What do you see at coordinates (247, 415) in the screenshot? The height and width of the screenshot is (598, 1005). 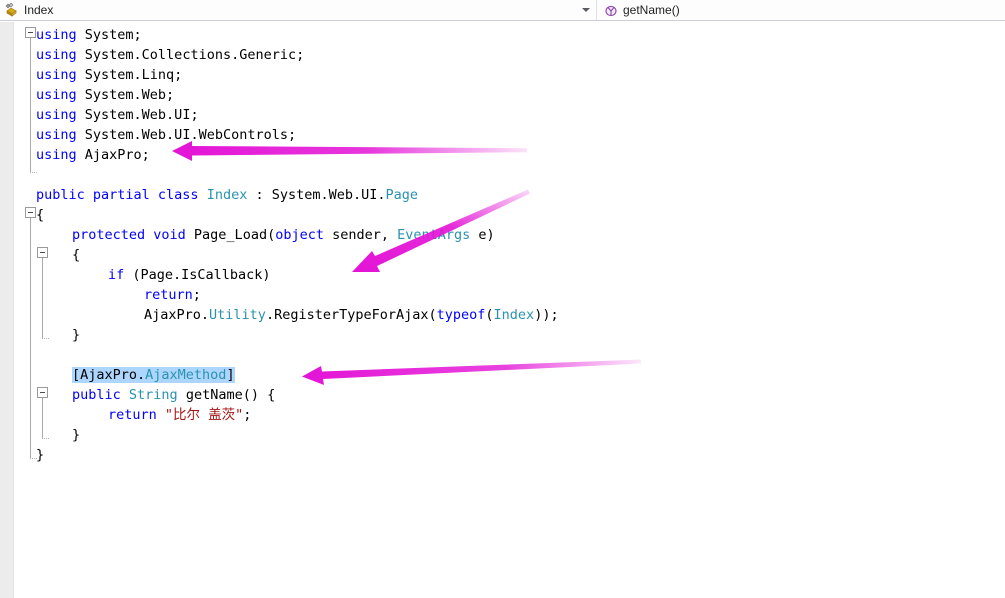 I see `code-token: ;` at bounding box center [247, 415].